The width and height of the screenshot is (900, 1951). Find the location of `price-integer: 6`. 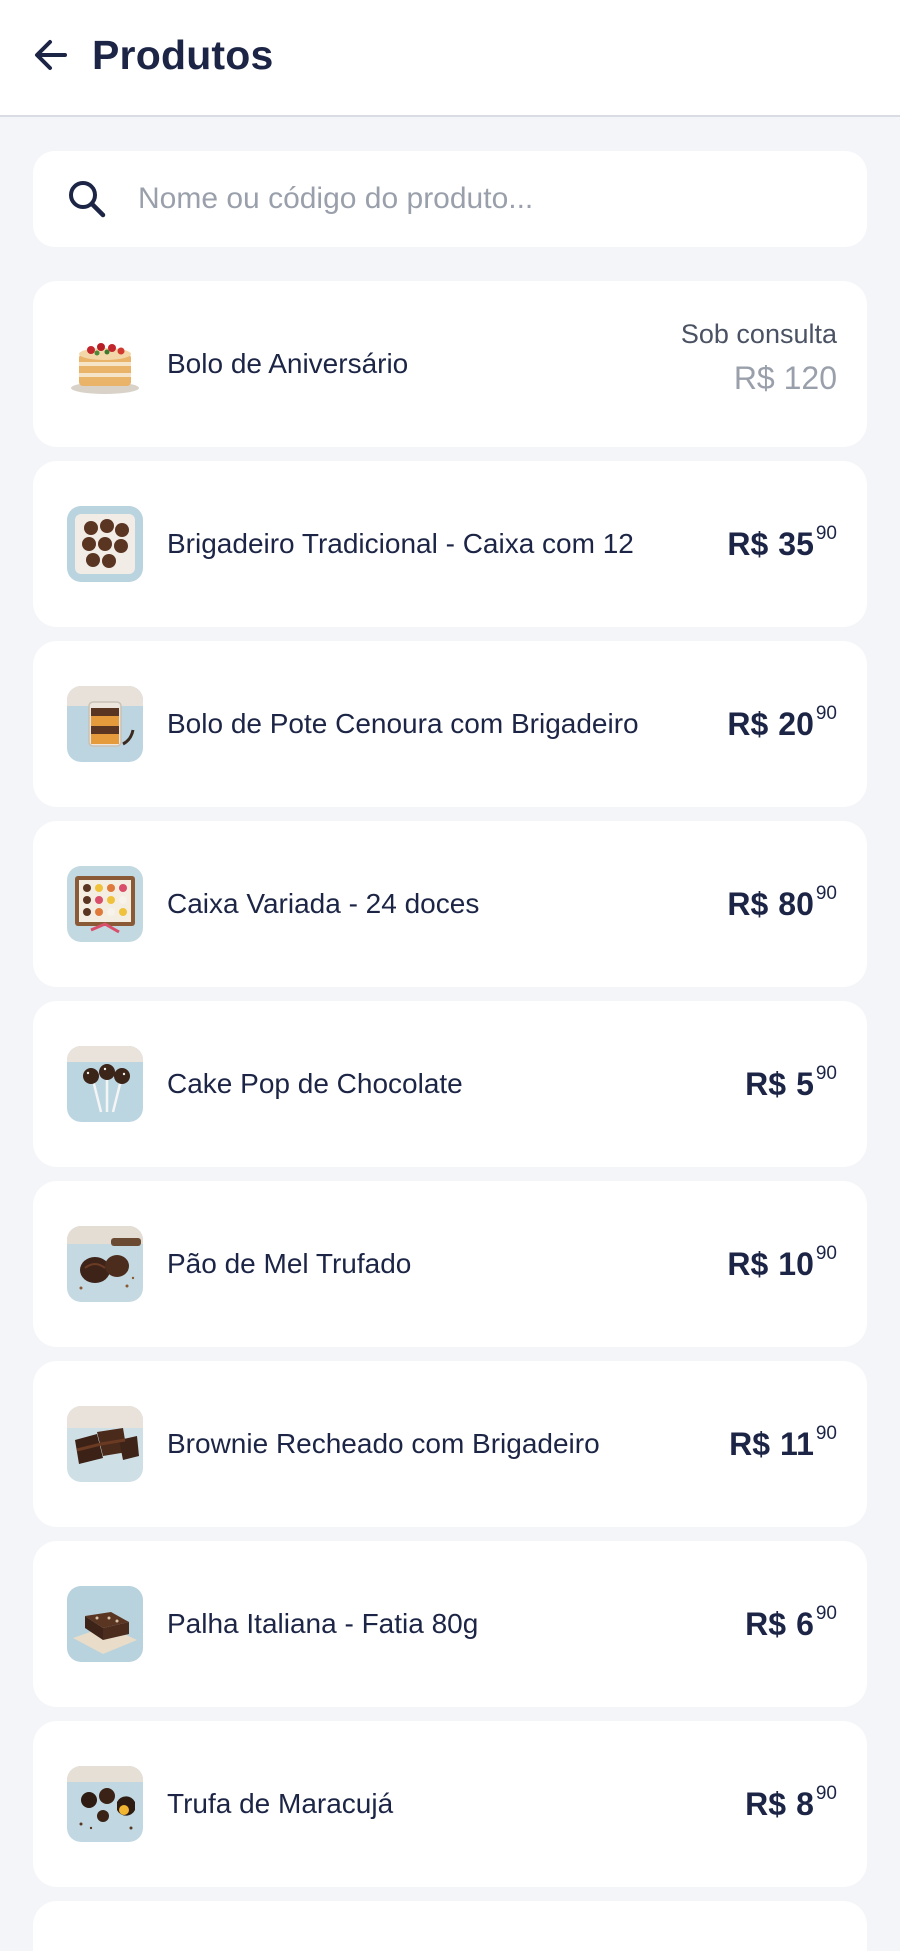

price-integer: 6 is located at coordinates (805, 1623).